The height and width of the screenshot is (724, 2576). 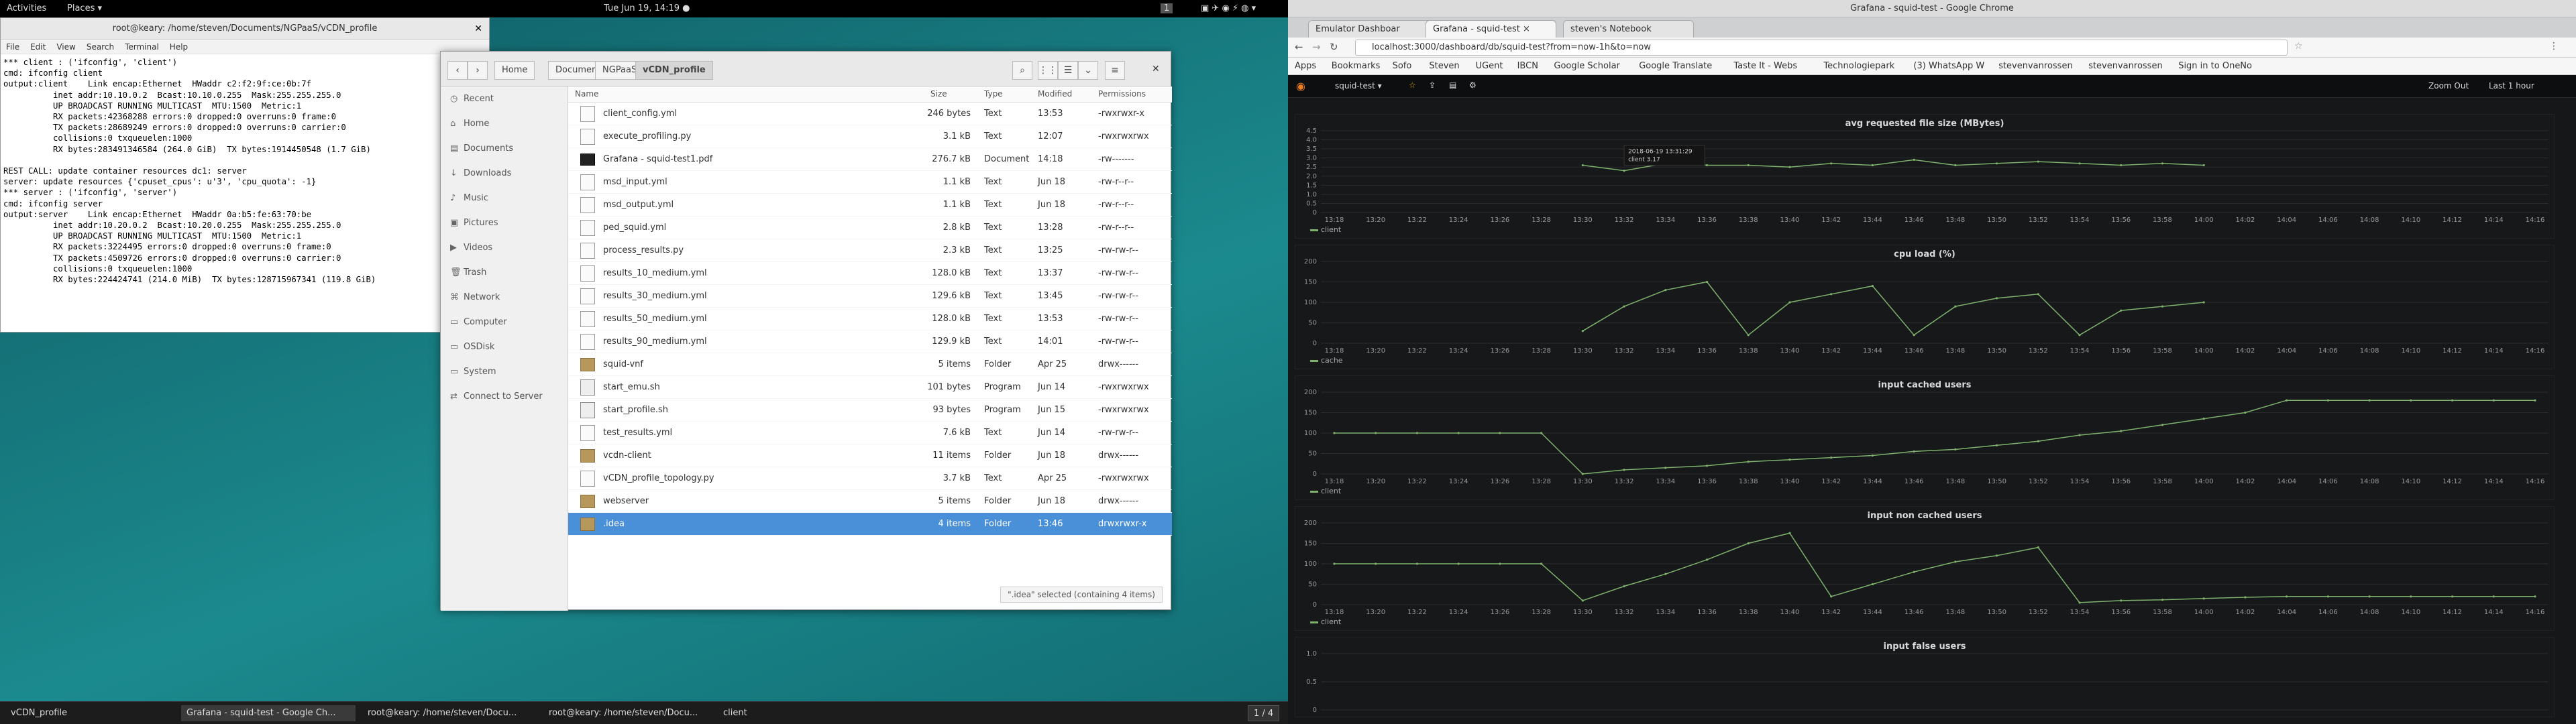 What do you see at coordinates (504, 174) in the screenshot?
I see `sidebar-item-downloads: ↓ Downloads` at bounding box center [504, 174].